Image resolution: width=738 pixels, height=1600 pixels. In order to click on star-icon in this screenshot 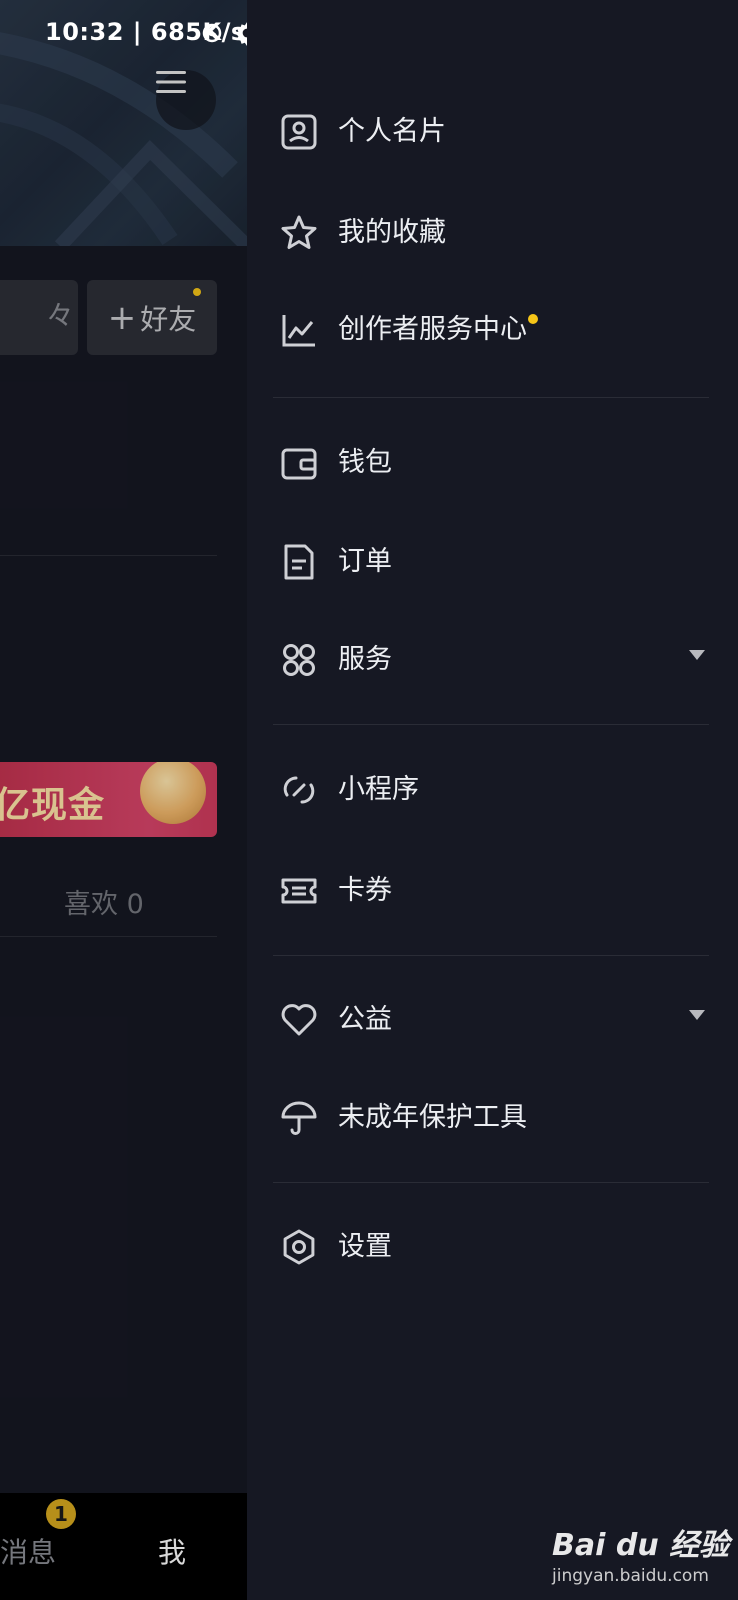, I will do `click(299, 232)`.